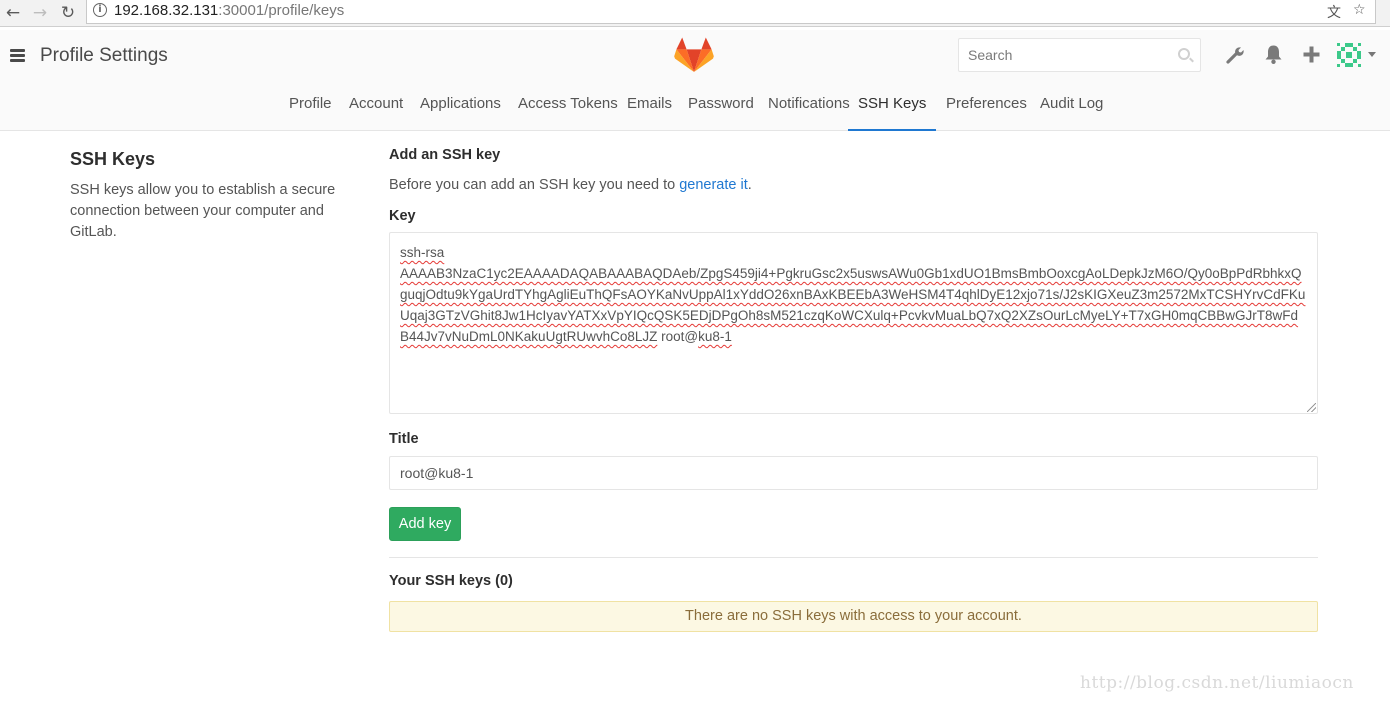 The image size is (1390, 704). Describe the element at coordinates (1311, 407) in the screenshot. I see `resize-handle` at that location.